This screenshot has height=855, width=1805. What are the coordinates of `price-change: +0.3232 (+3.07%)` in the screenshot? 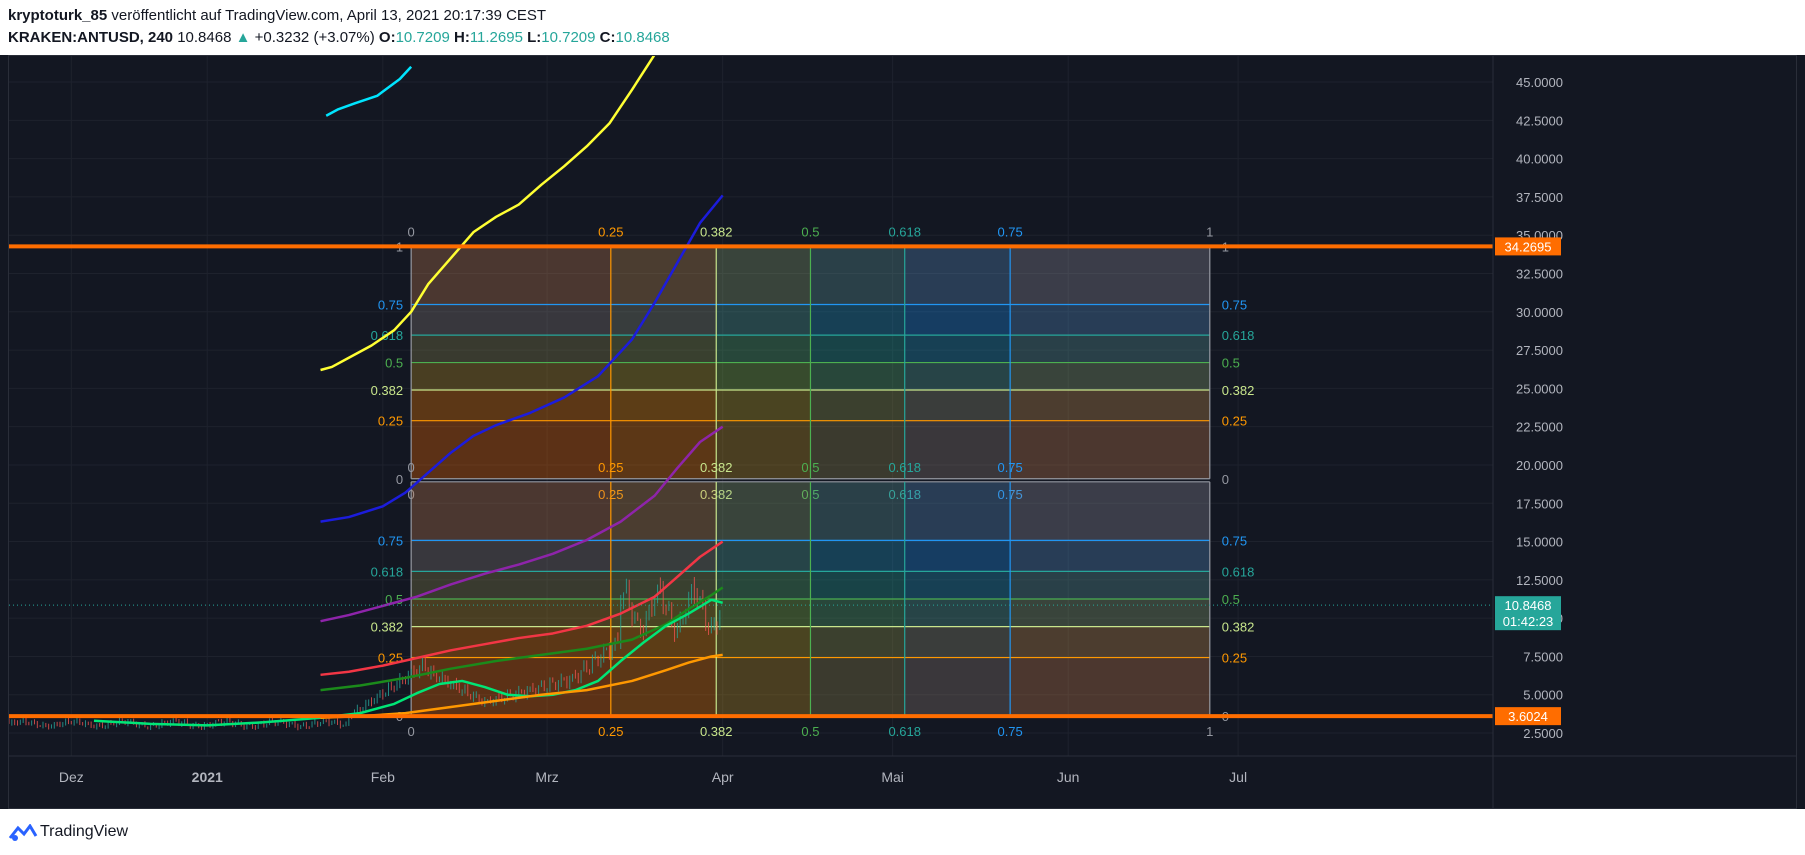 It's located at (314, 37).